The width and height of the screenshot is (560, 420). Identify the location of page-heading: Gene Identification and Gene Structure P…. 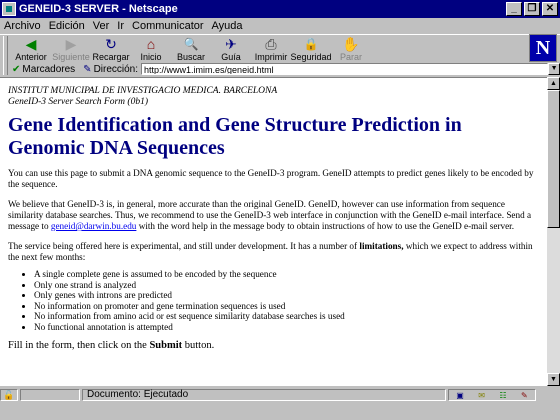
(235, 136).